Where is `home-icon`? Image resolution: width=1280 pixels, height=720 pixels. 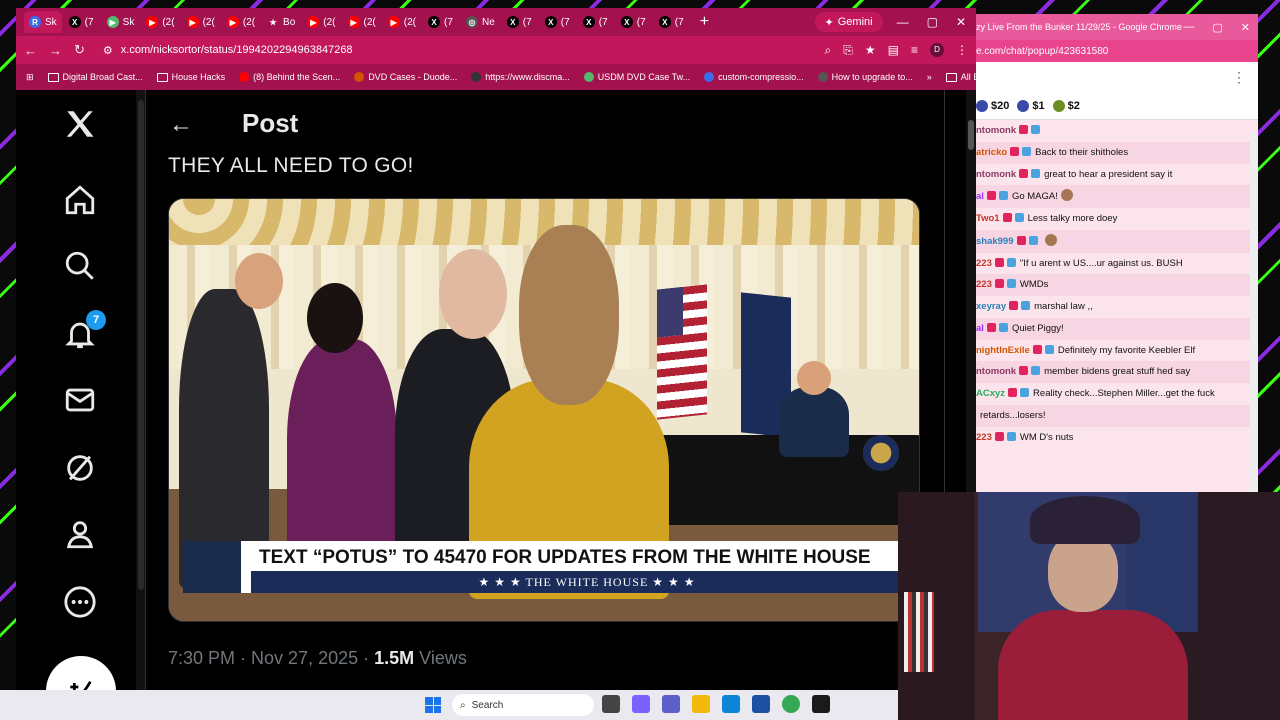 home-icon is located at coordinates (80, 200).